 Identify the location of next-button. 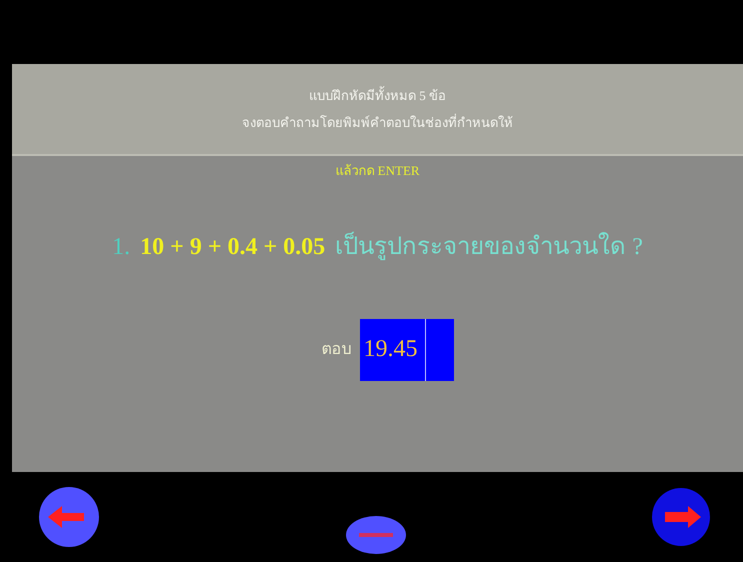
(681, 517).